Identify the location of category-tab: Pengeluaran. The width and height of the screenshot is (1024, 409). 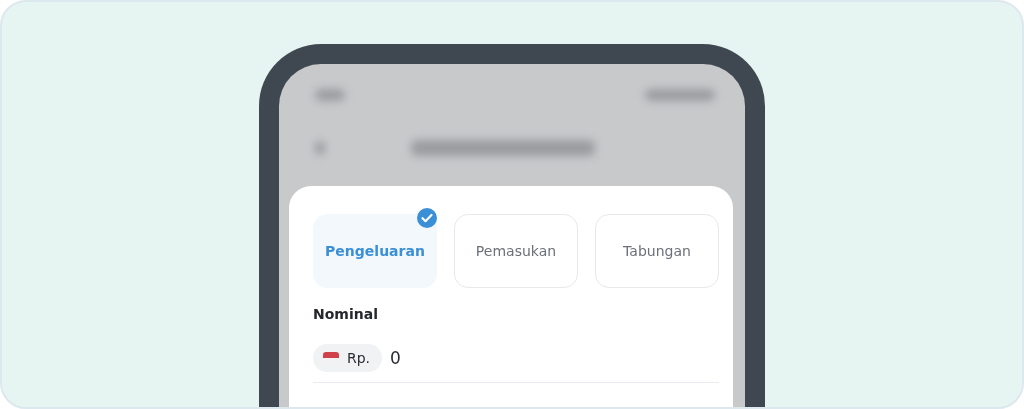
(375, 251).